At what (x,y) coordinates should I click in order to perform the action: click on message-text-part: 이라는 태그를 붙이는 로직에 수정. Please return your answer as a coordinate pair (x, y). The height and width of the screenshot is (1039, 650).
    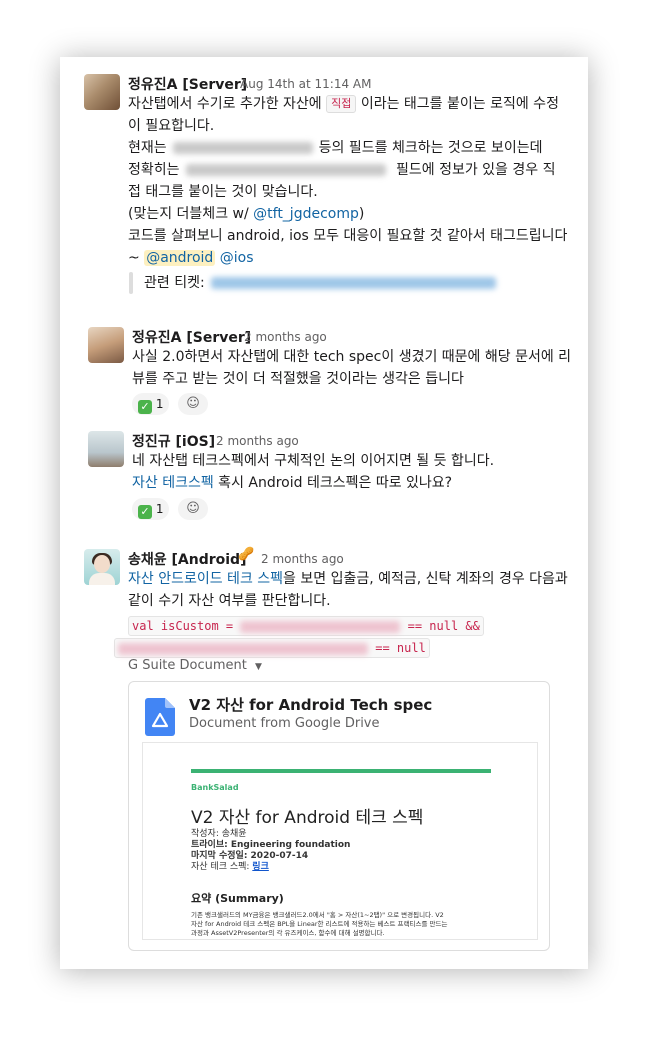
    Looking at the image, I should click on (457, 104).